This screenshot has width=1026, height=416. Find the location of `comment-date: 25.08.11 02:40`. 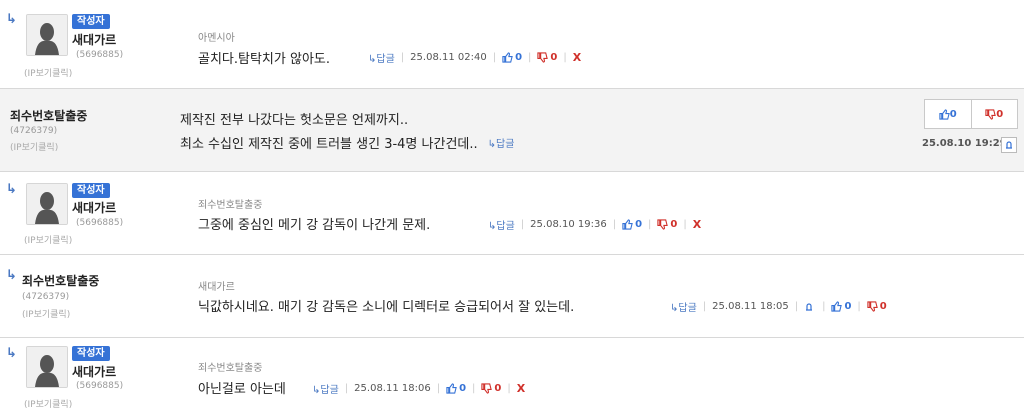

comment-date: 25.08.11 02:40 is located at coordinates (448, 57).